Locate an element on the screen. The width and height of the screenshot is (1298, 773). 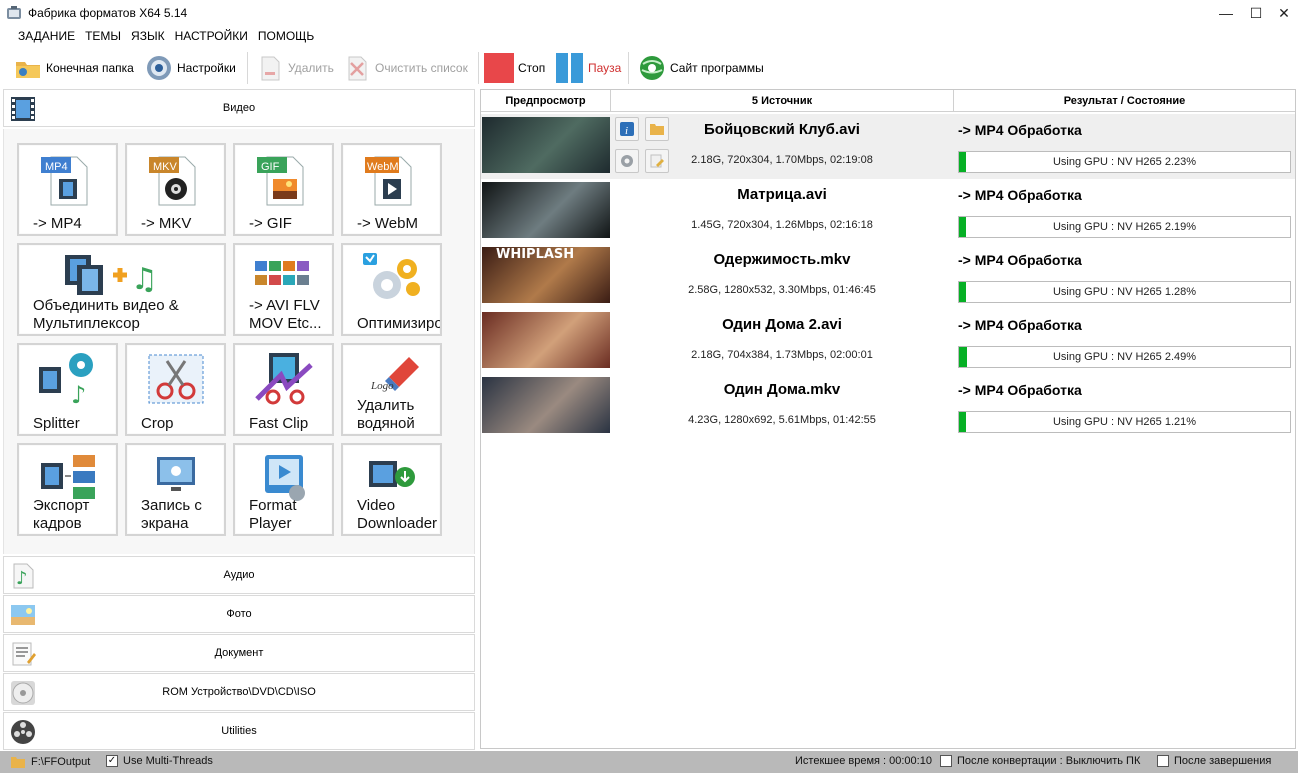
remove-button: Удалить is located at coordinates (295, 68).